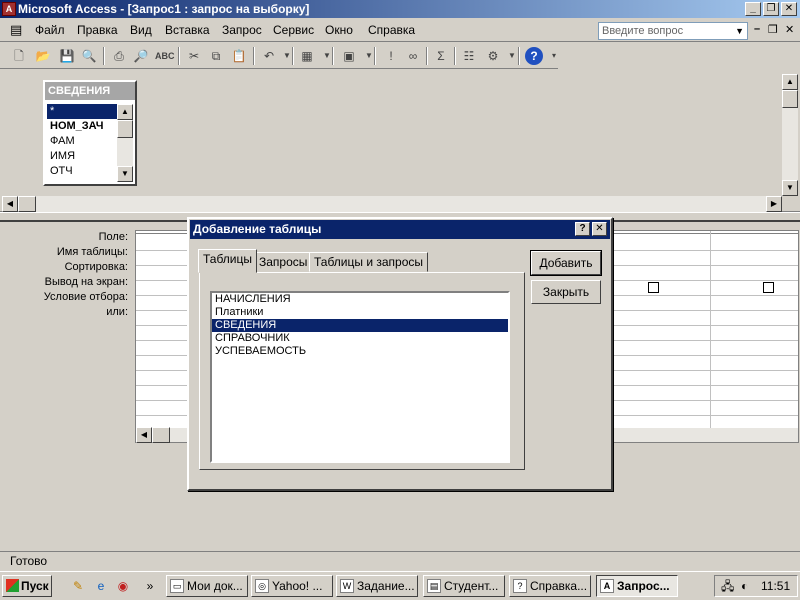 This screenshot has width=800, height=600. Describe the element at coordinates (9, 9) in the screenshot. I see `access-app-icon: A` at that location.